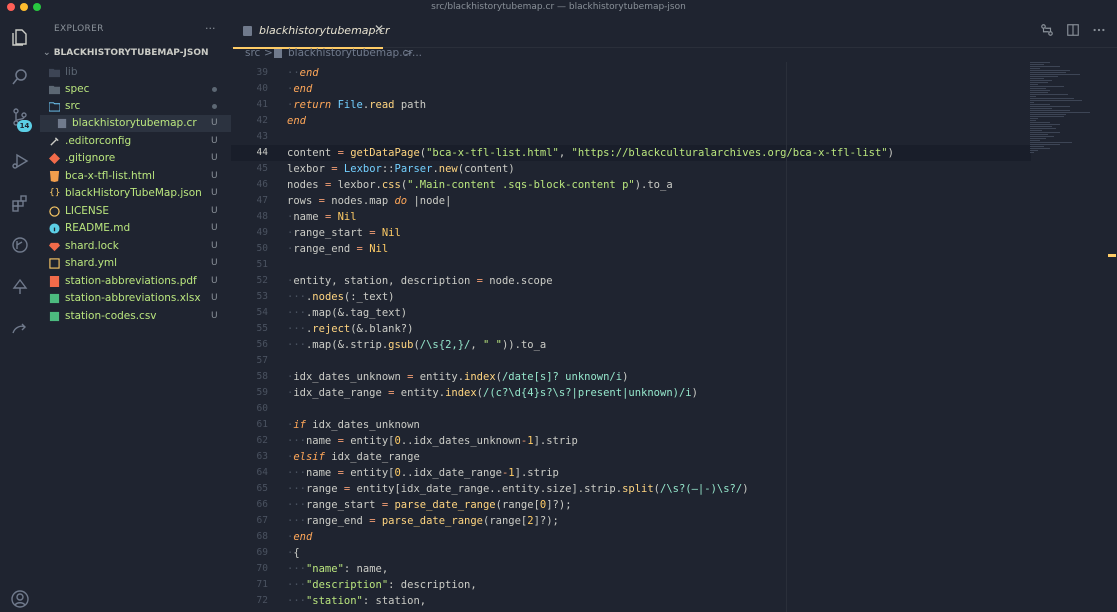 This screenshot has height=612, width=1117. I want to click on code-line: 45 lexbor = Lexbor::Parser.new(content), so click(631, 169).